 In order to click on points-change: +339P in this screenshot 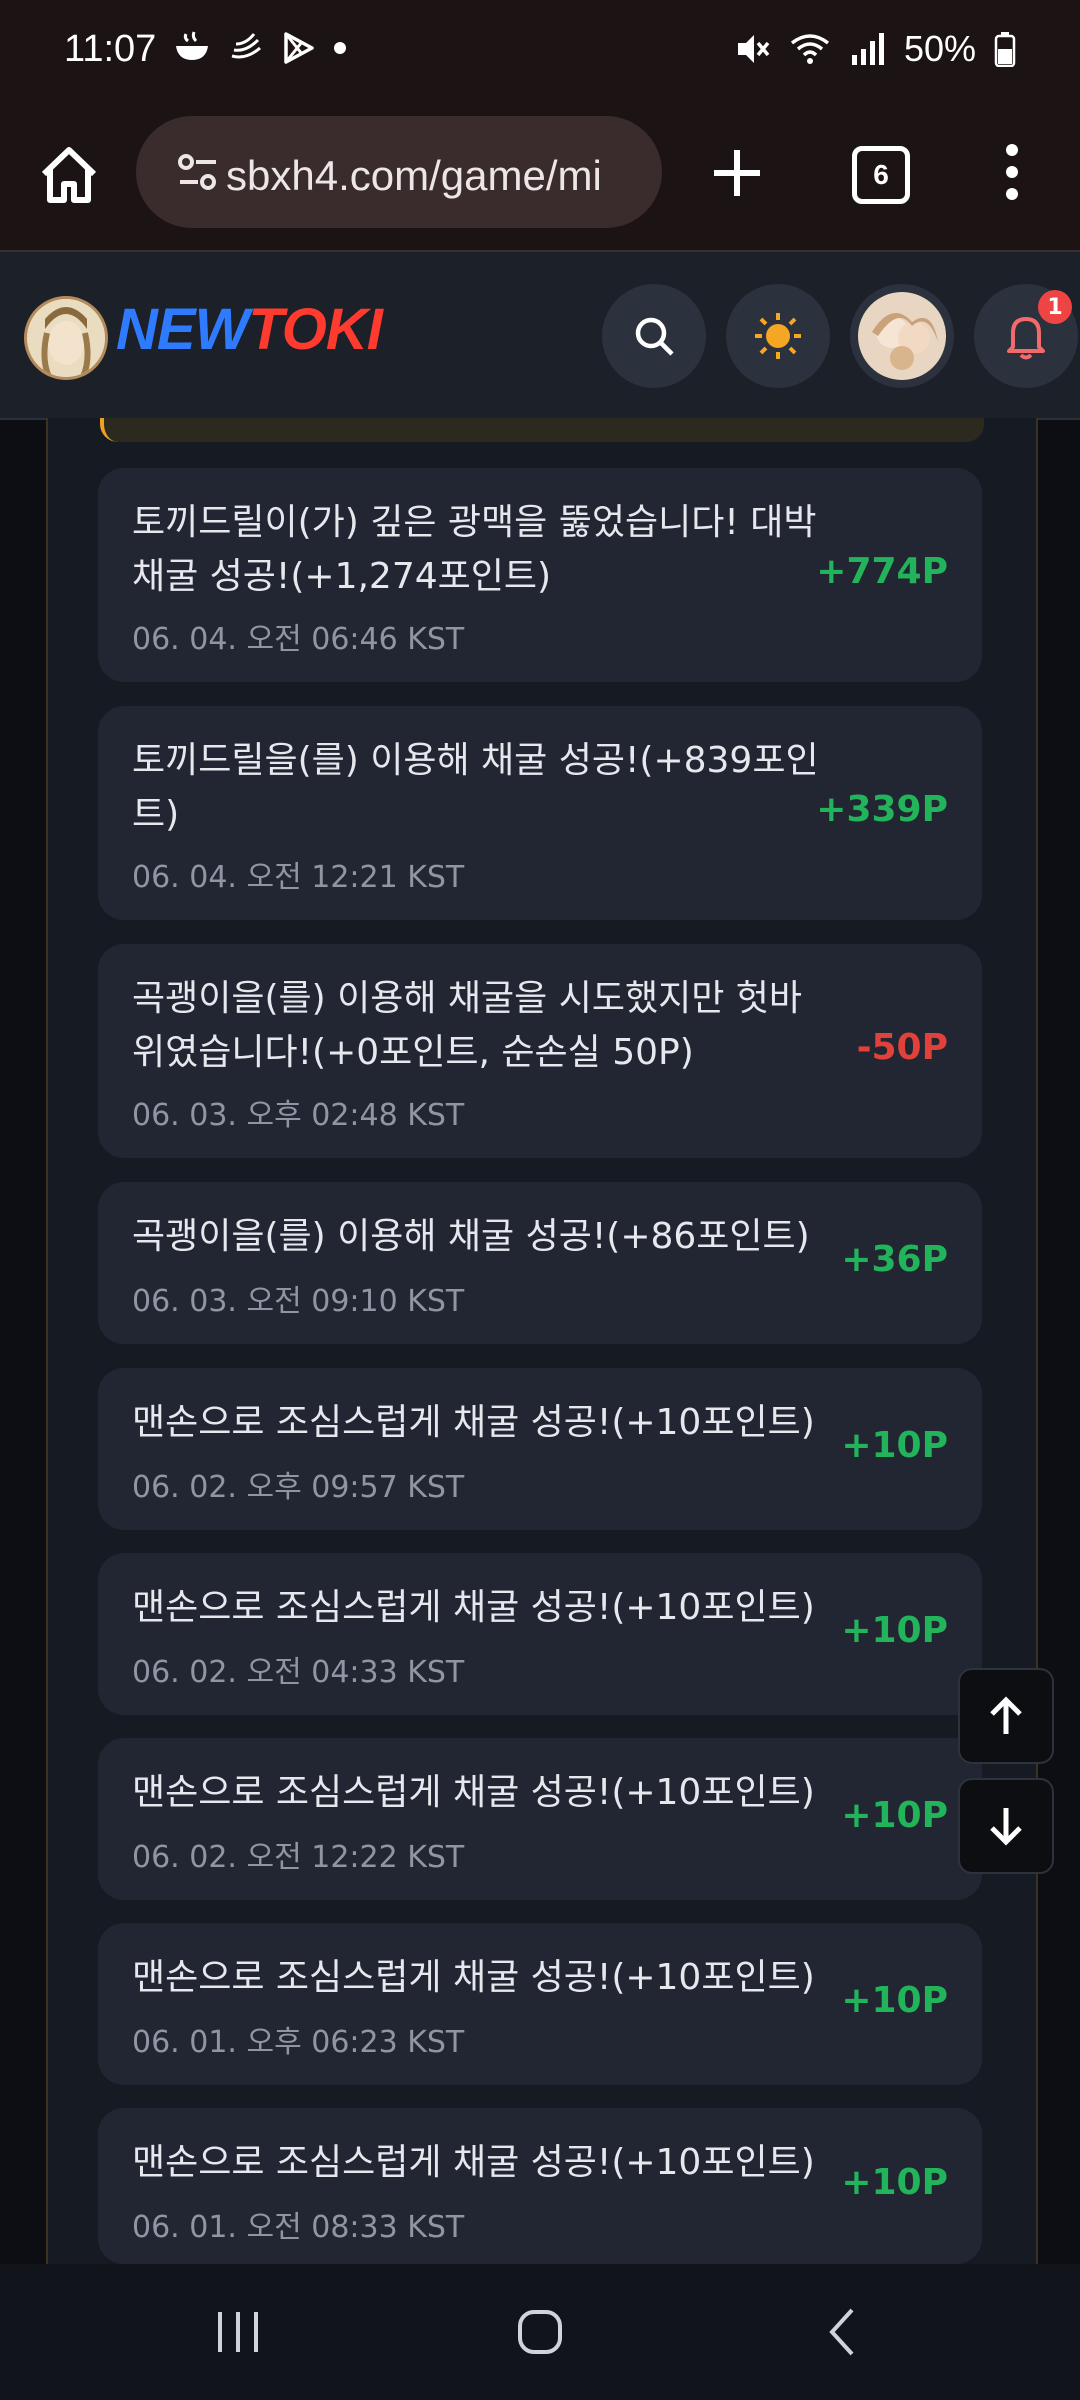, I will do `click(882, 809)`.